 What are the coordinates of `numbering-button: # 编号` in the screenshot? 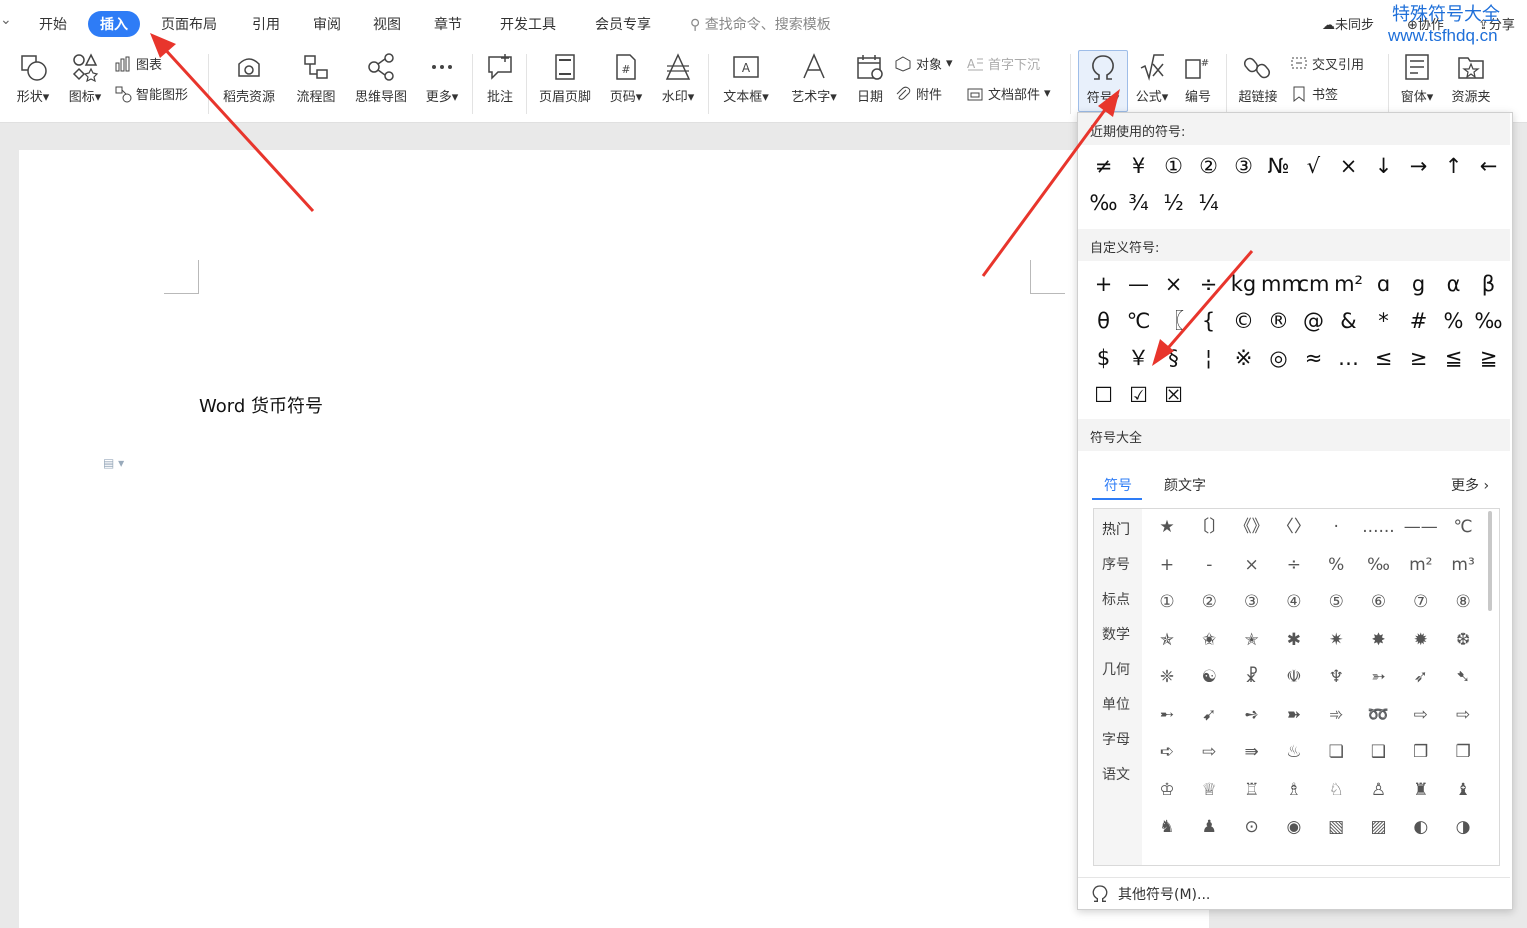 It's located at (1198, 78).